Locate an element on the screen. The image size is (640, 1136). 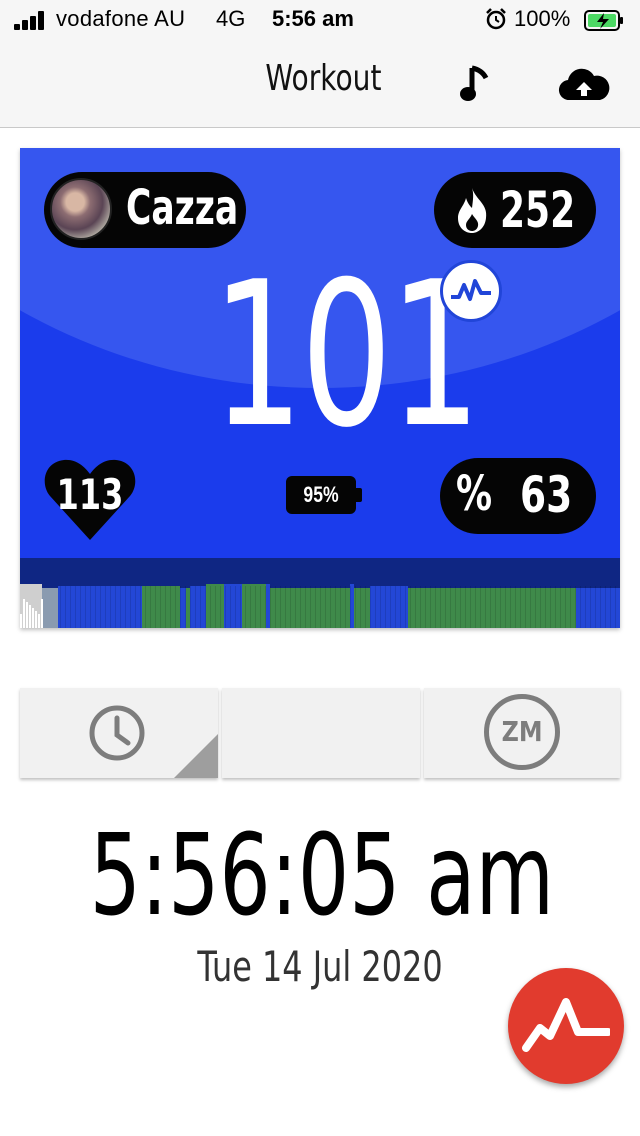
myzone-action-button is located at coordinates (566, 1026).